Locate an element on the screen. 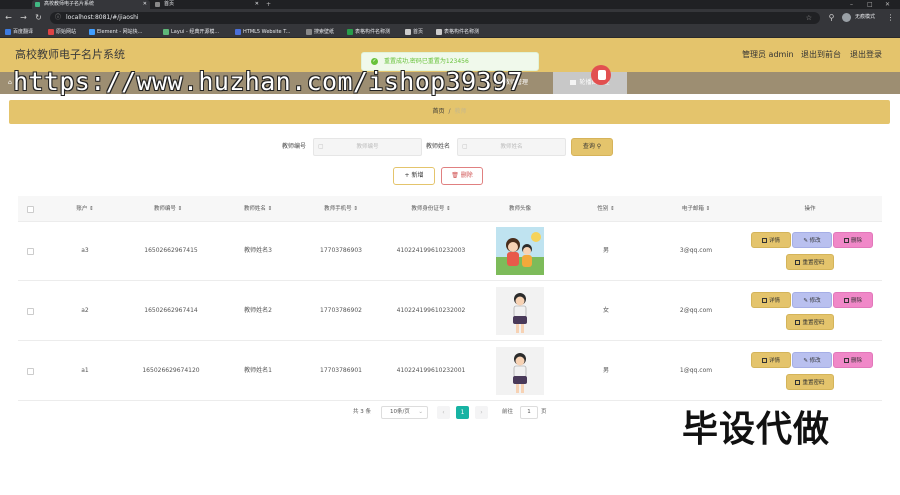 The height and width of the screenshot is (495, 900). profile-label: 无痕模式 is located at coordinates (865, 17).